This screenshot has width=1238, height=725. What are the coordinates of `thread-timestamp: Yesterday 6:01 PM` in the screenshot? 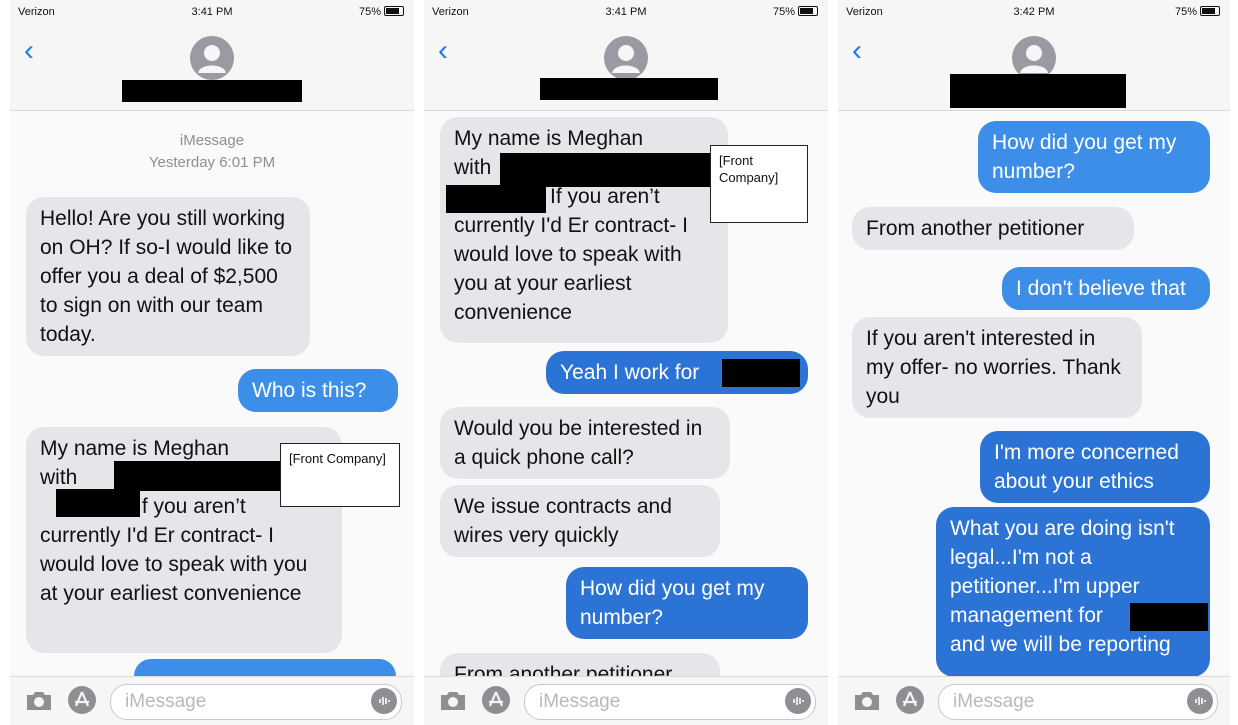 It's located at (212, 162).